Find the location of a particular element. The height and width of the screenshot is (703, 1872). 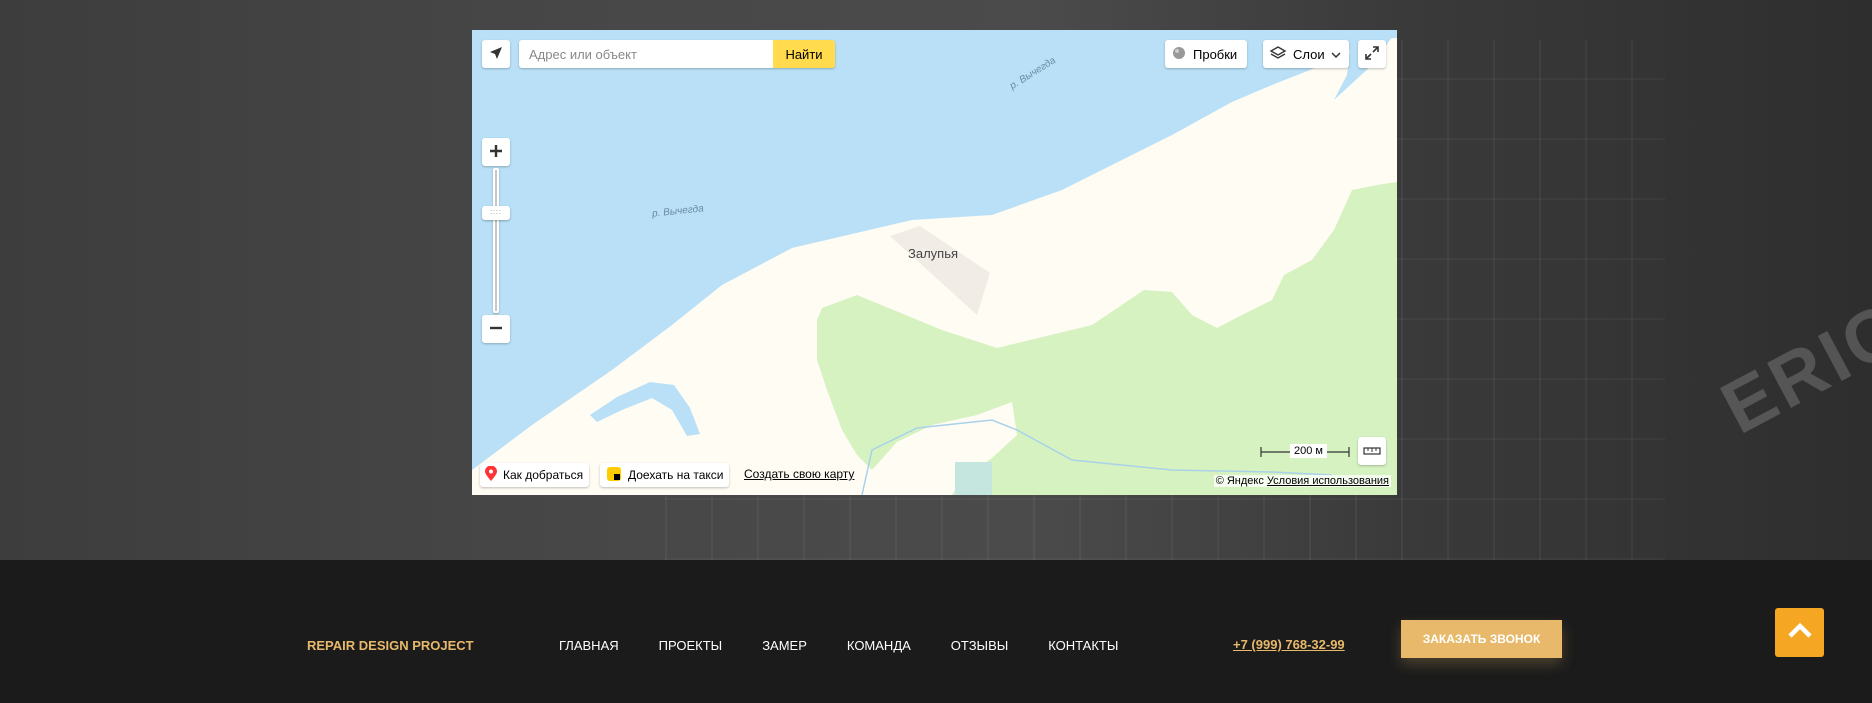

zoom-in-icon is located at coordinates (496, 152).